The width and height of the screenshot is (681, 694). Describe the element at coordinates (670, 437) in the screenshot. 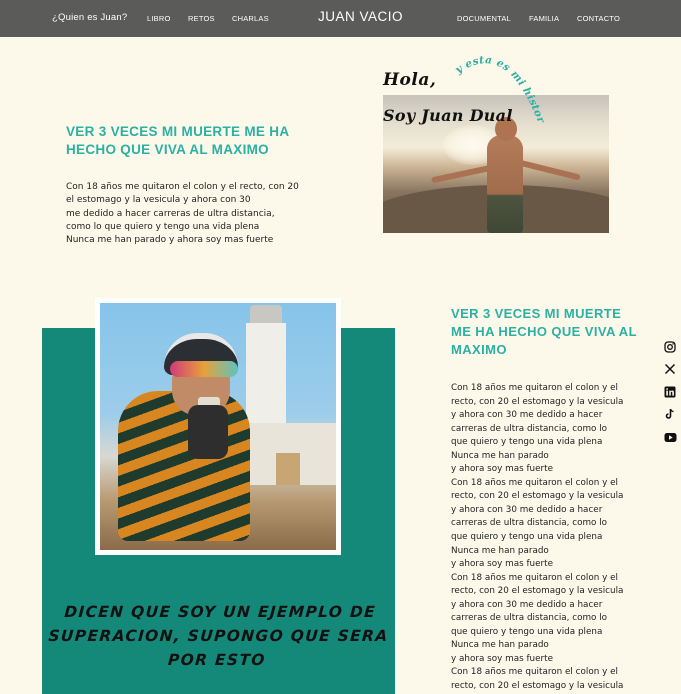

I see `youtube-icon` at that location.